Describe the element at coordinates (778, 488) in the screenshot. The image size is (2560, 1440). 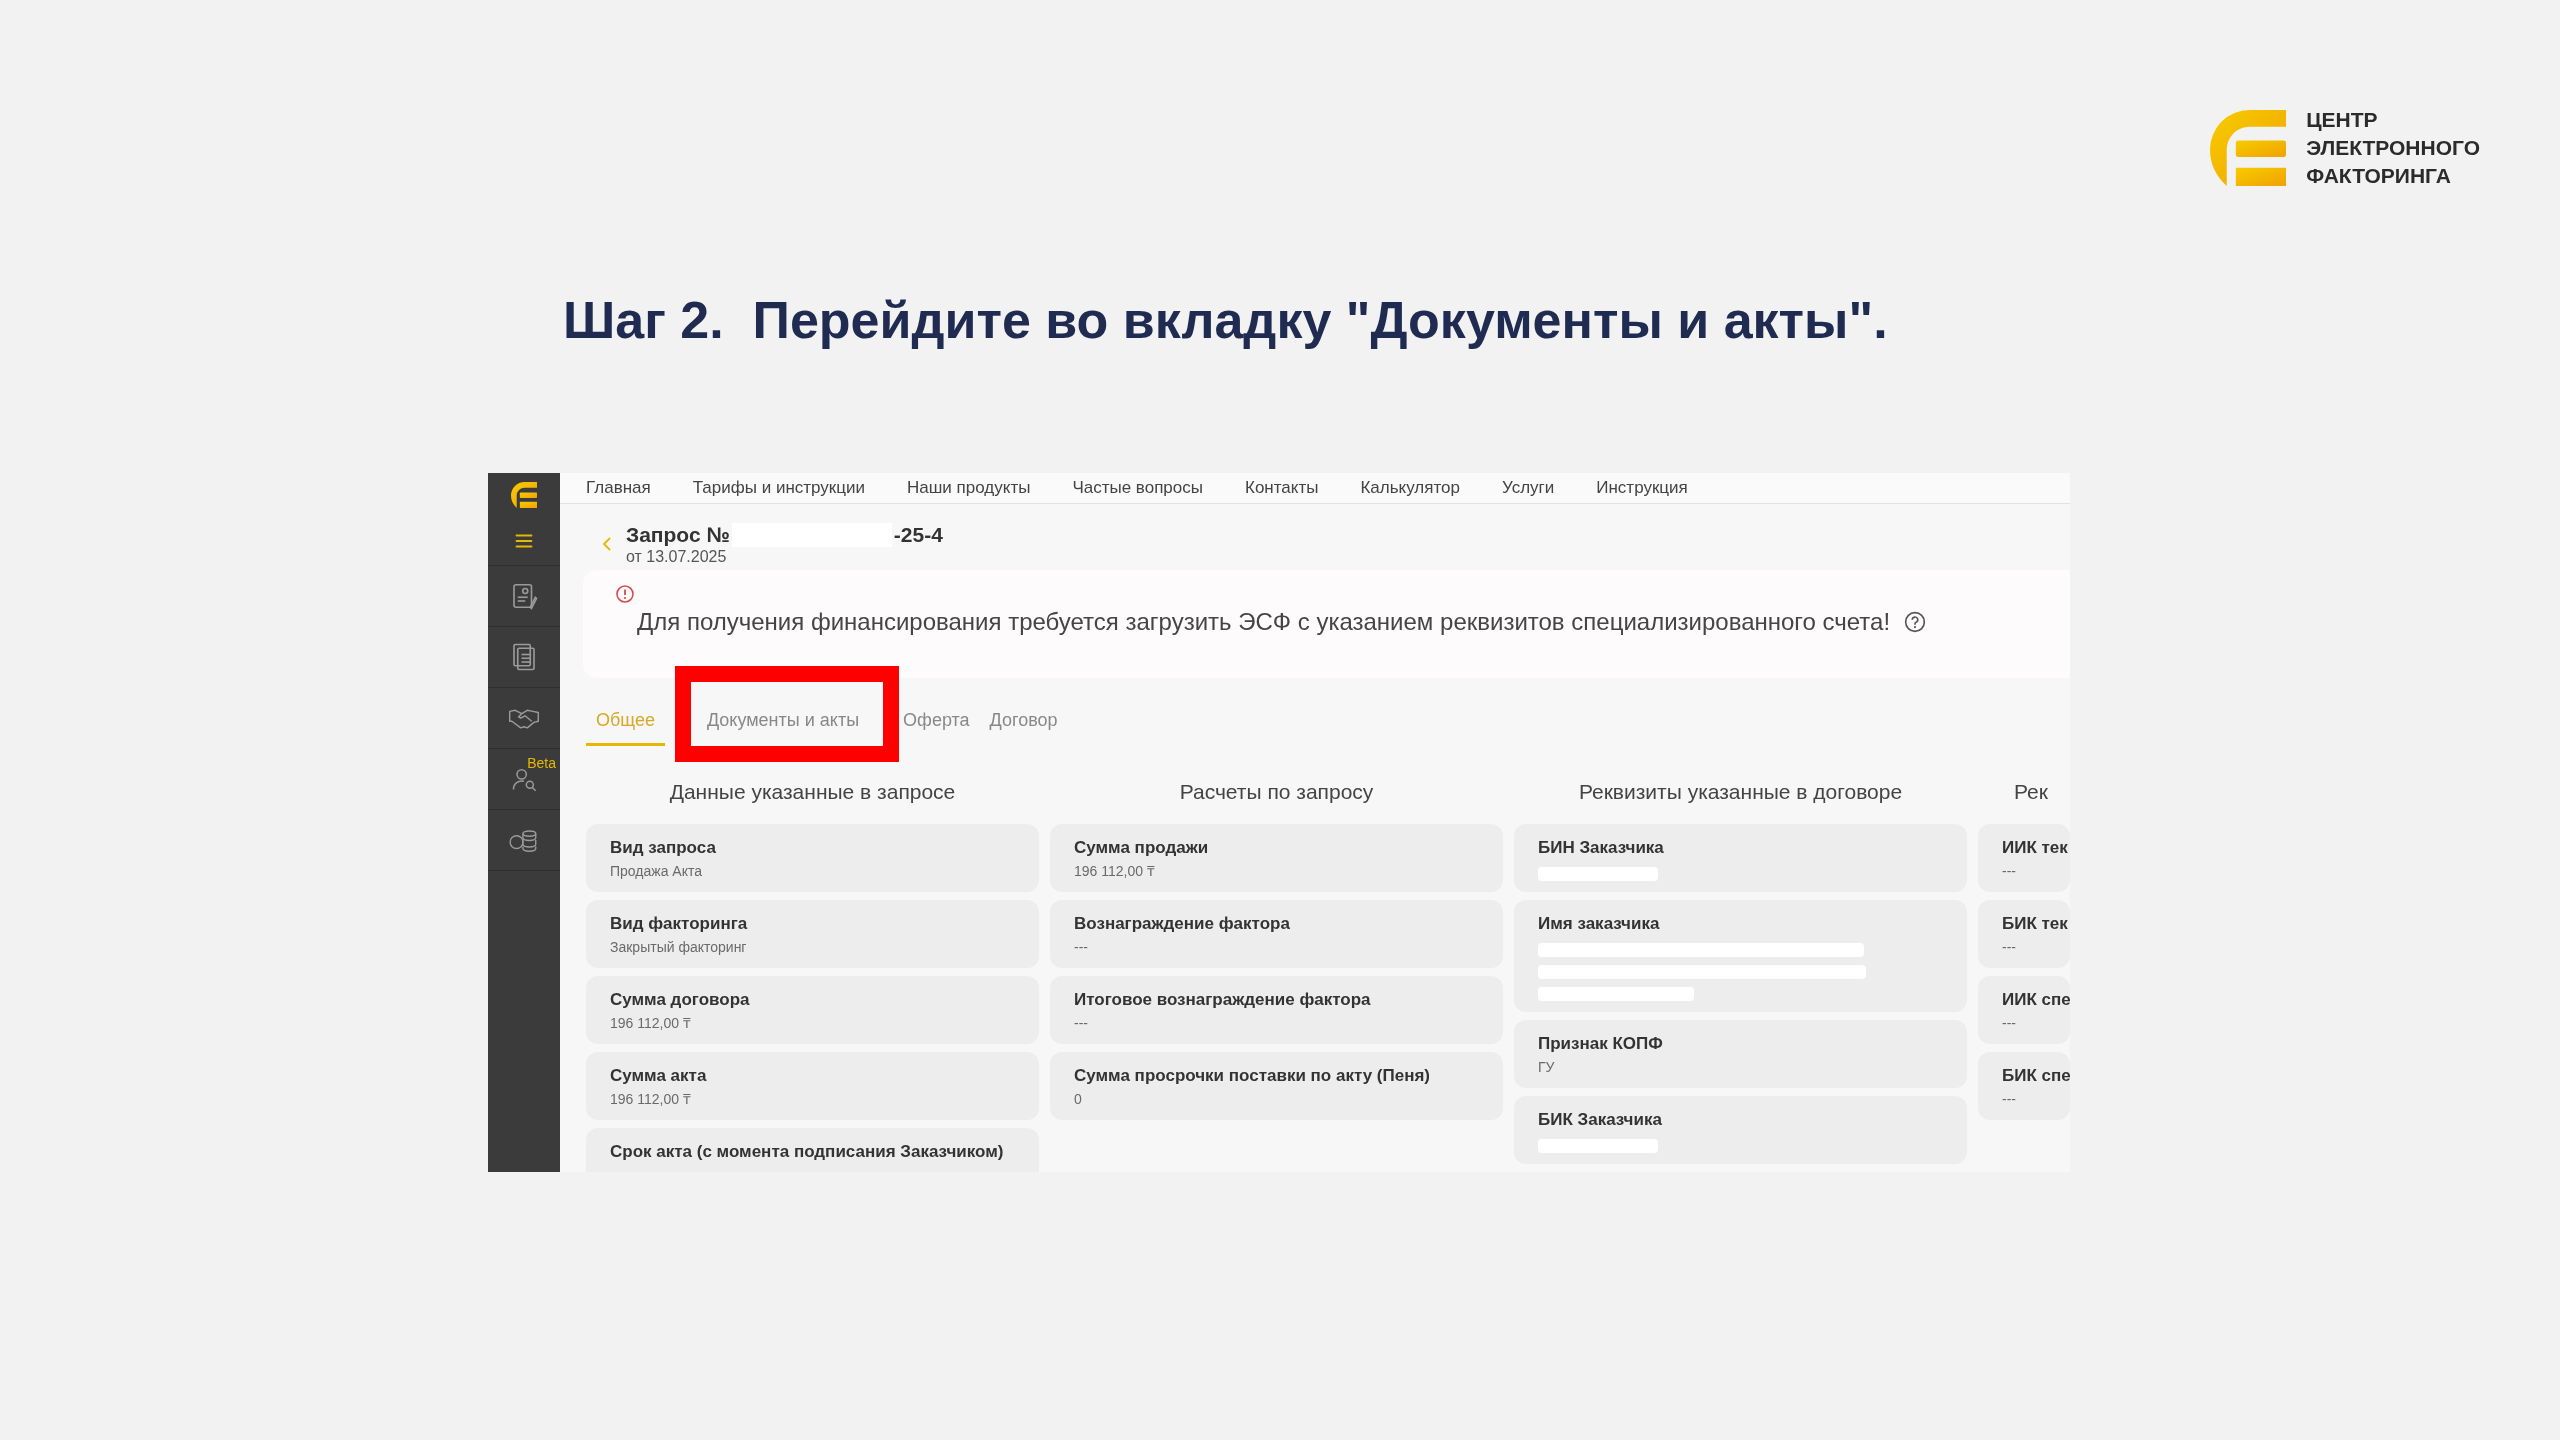
I see `nav-link: Тарифы и инструкции` at that location.